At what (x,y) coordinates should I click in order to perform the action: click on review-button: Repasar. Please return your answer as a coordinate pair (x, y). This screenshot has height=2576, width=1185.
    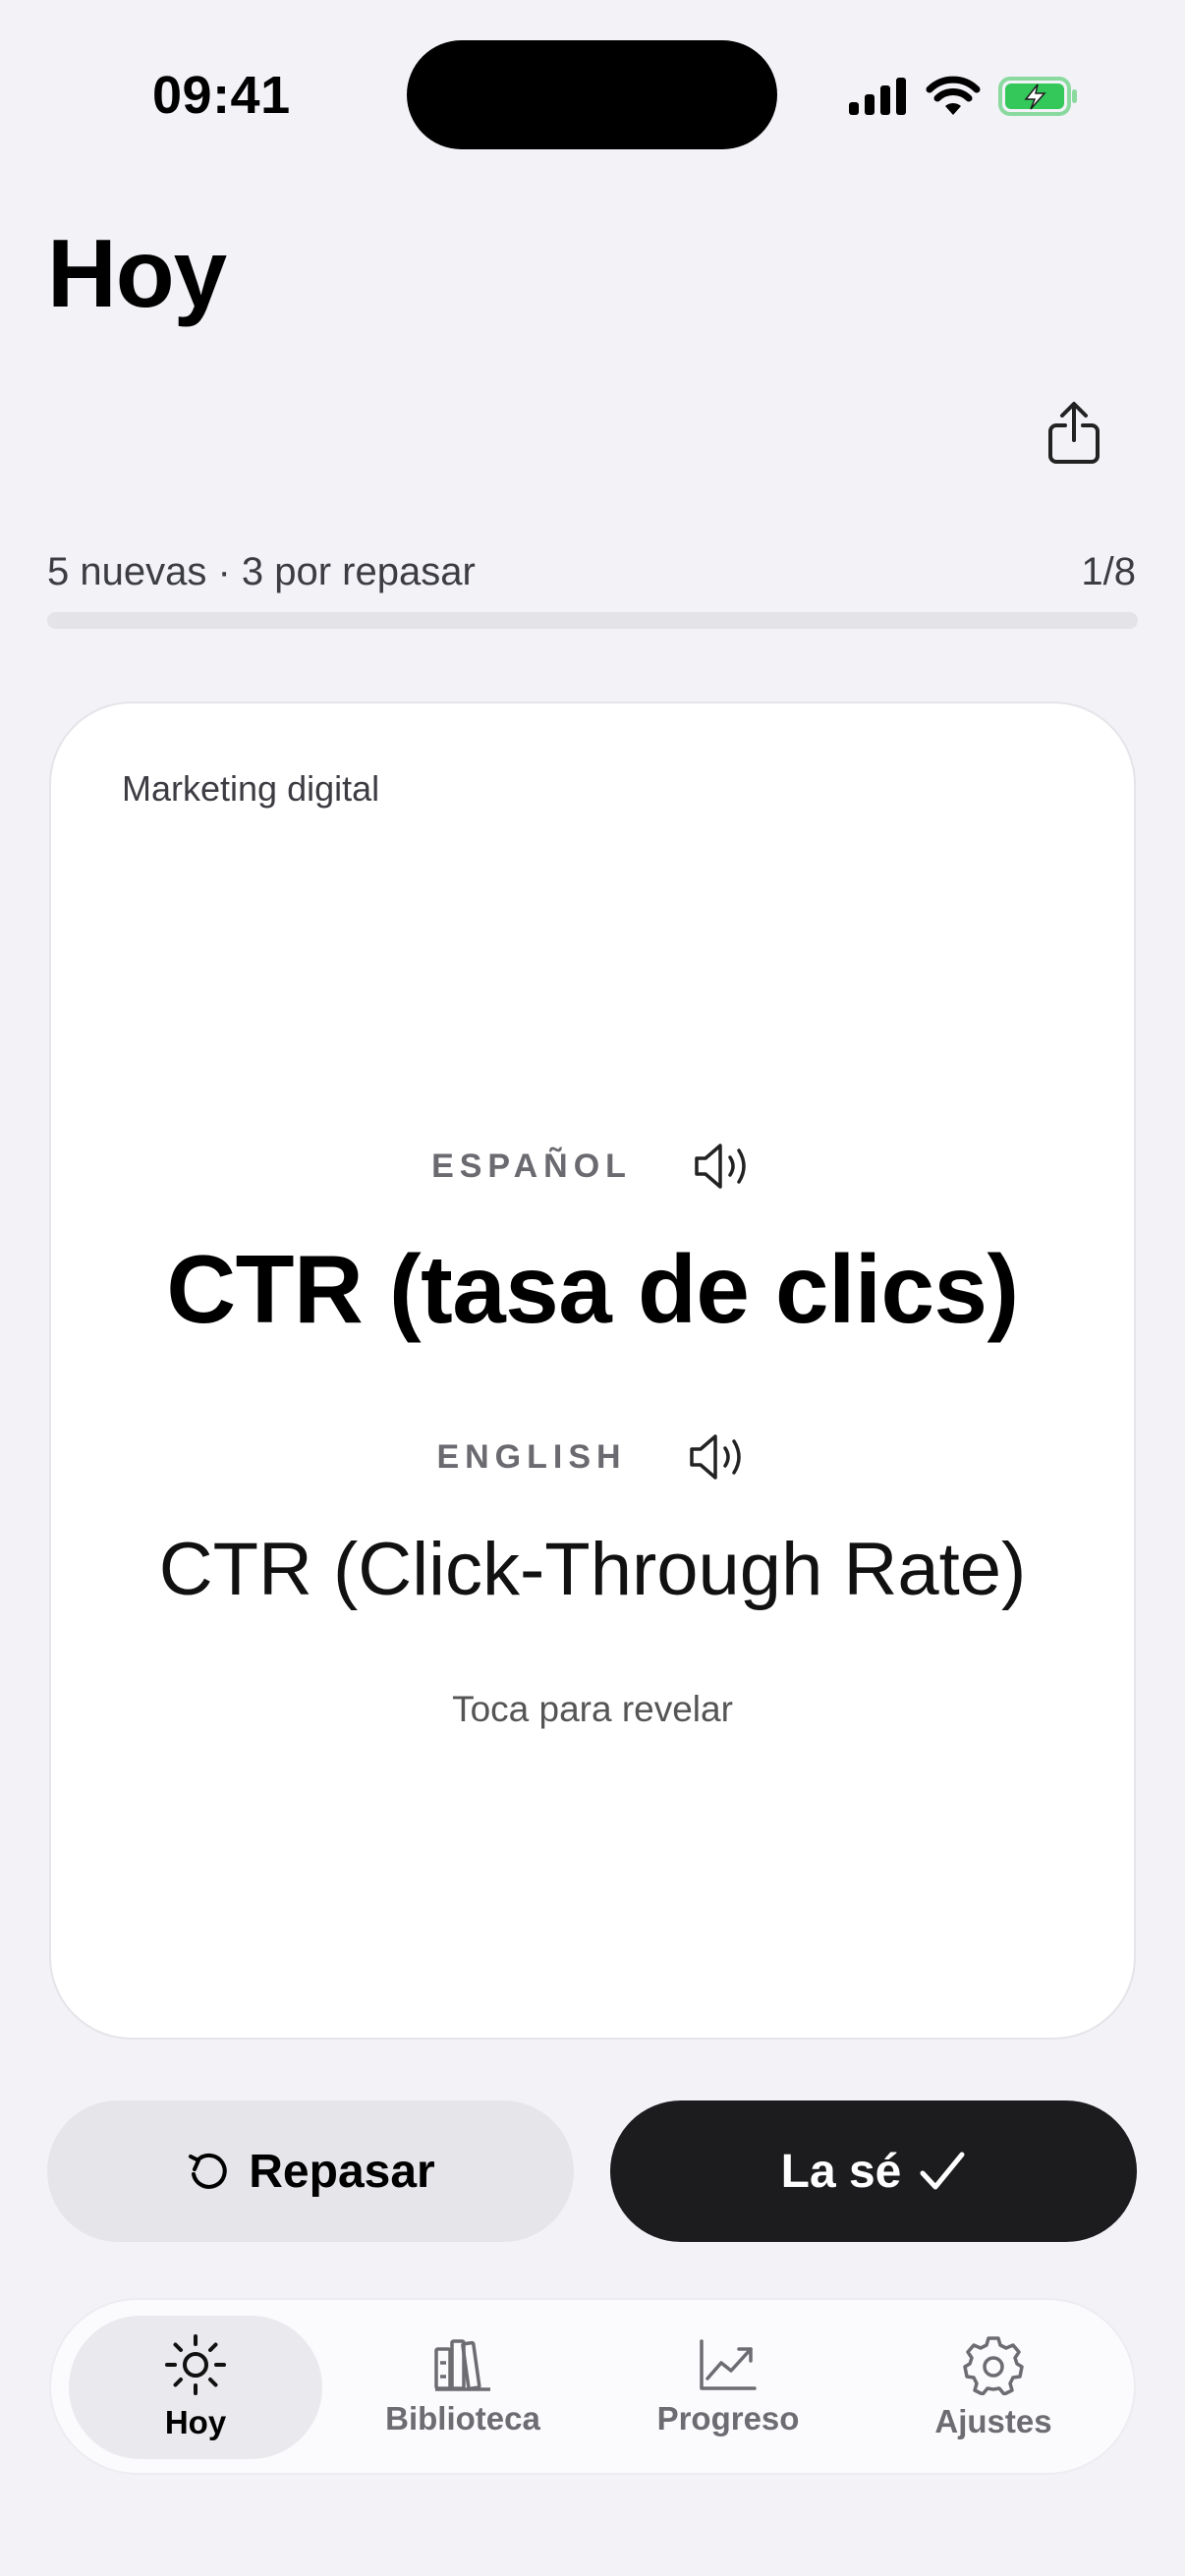
    Looking at the image, I should click on (311, 2171).